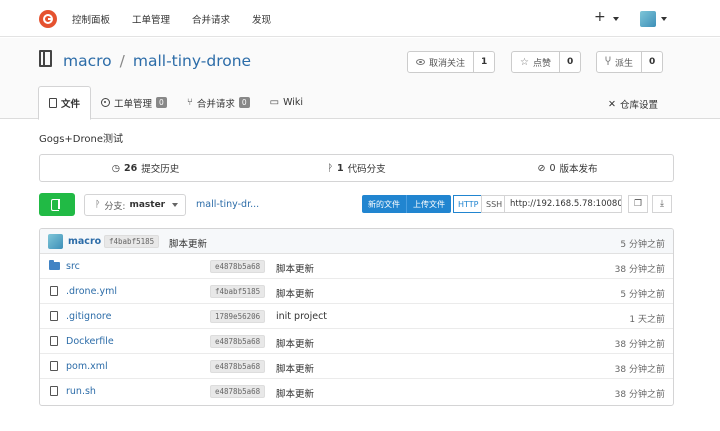  I want to click on branch-prefix: 分支:, so click(115, 206).